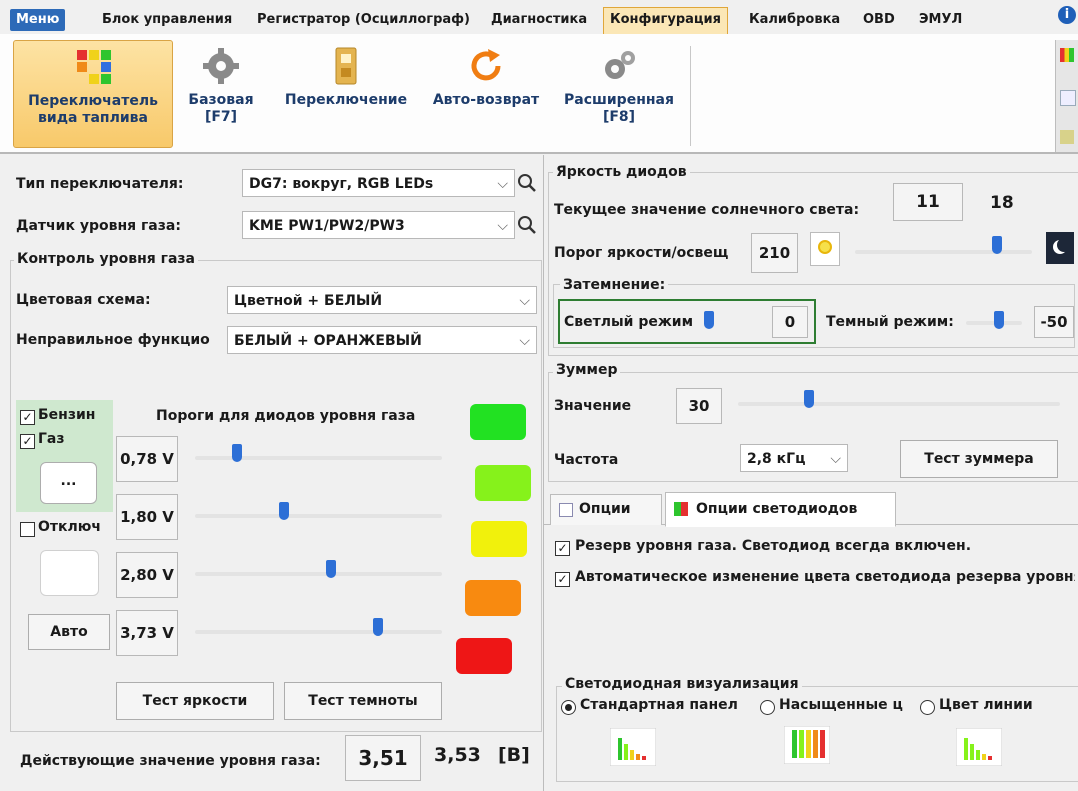  What do you see at coordinates (93, 101) in the screenshot?
I see `fuel-switch-label: Переключатель` at bounding box center [93, 101].